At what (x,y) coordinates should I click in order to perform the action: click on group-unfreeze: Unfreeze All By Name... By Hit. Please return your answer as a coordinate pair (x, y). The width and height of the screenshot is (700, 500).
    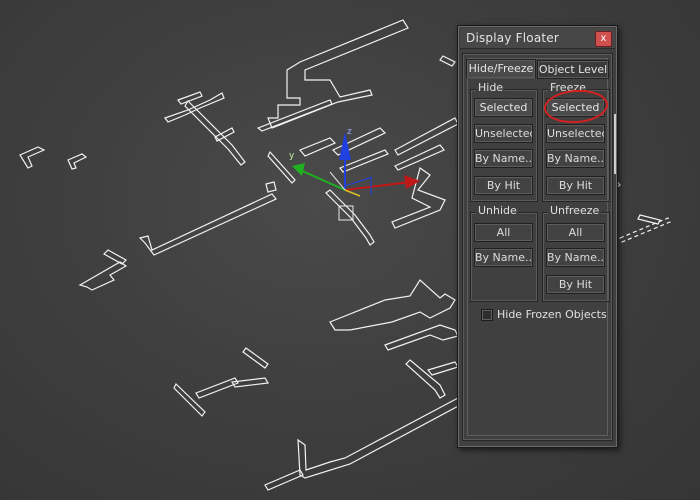
    Looking at the image, I should click on (576, 253).